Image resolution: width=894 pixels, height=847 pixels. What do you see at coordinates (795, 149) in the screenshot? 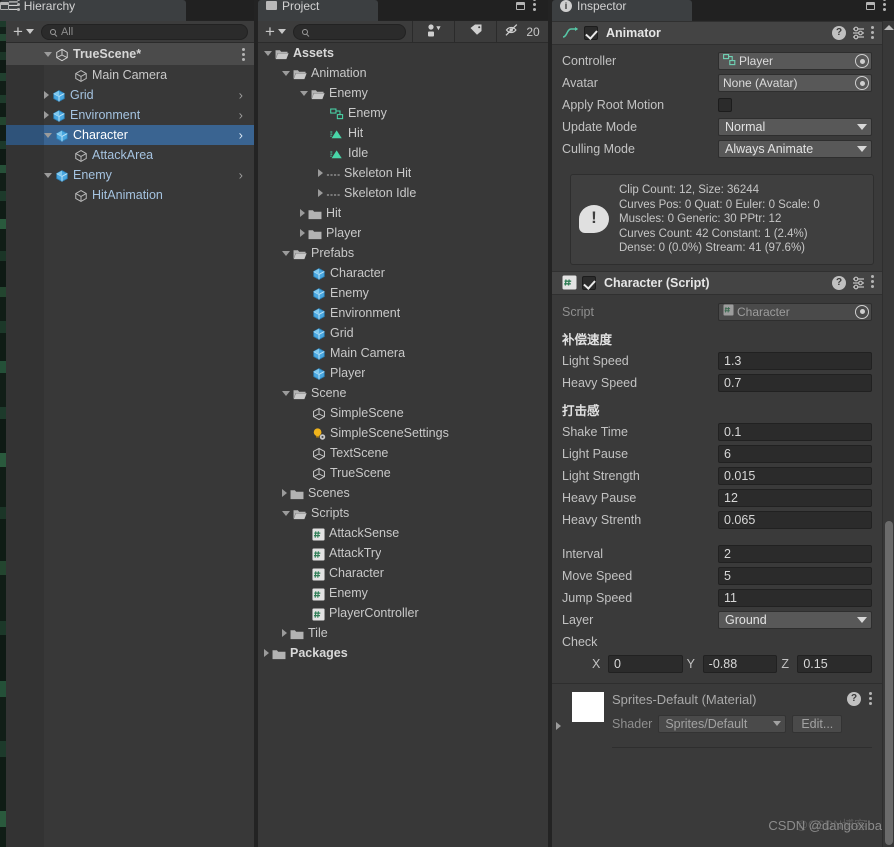
I see `animator-culling-mode-dropdown: Always Animate` at bounding box center [795, 149].